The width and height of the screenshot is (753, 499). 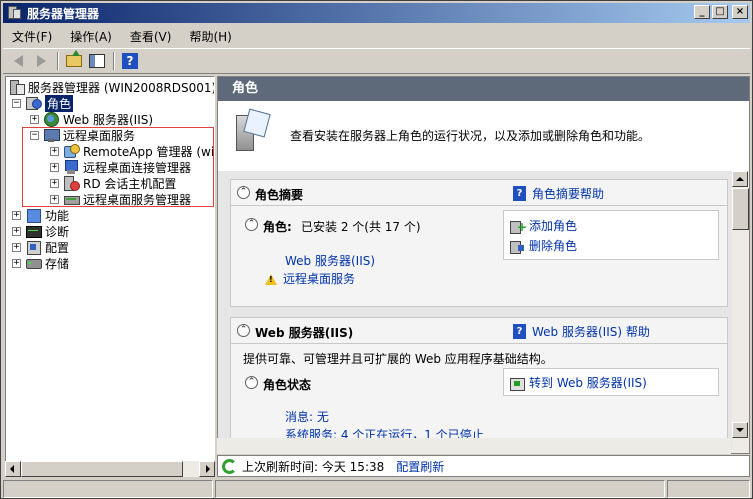 I want to click on minimize-button: _, so click(x=702, y=12).